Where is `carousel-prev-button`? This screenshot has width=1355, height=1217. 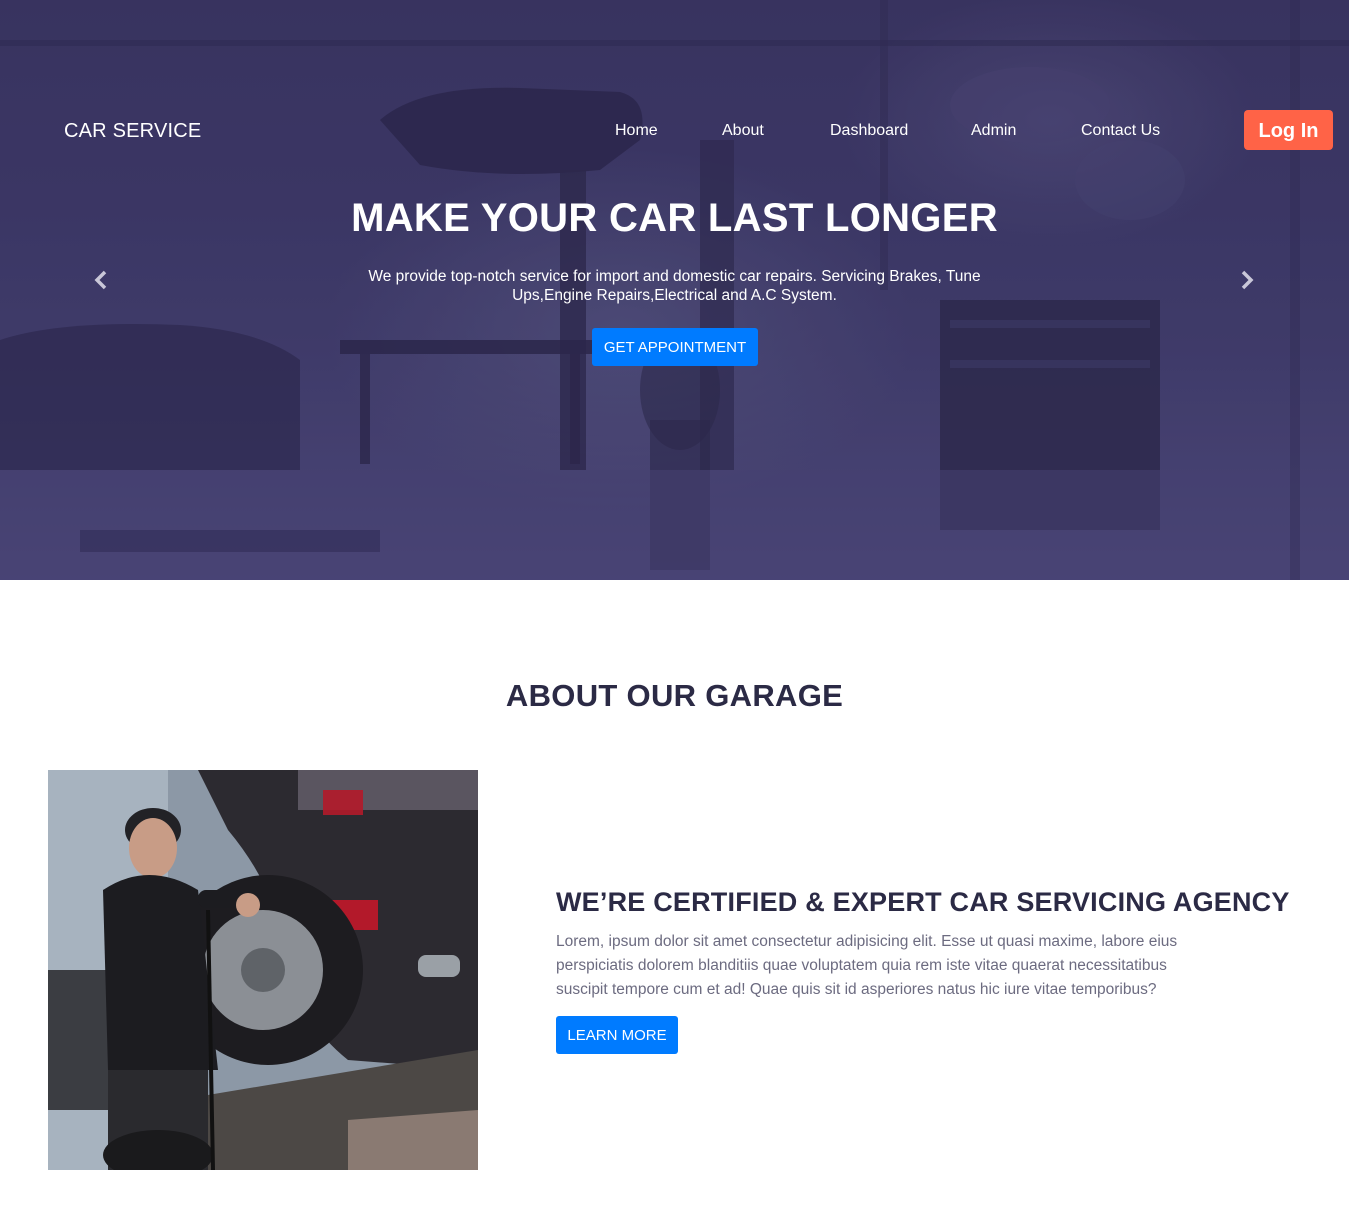 carousel-prev-button is located at coordinates (101, 280).